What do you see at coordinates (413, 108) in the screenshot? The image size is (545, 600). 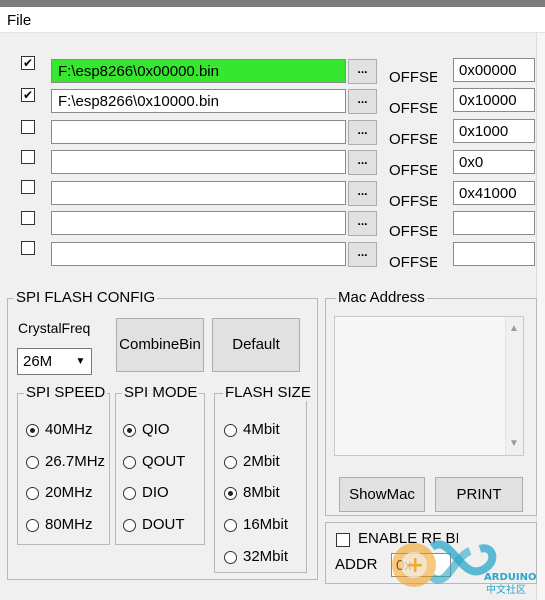 I see `offset-label-2: OFFSET` at bounding box center [413, 108].